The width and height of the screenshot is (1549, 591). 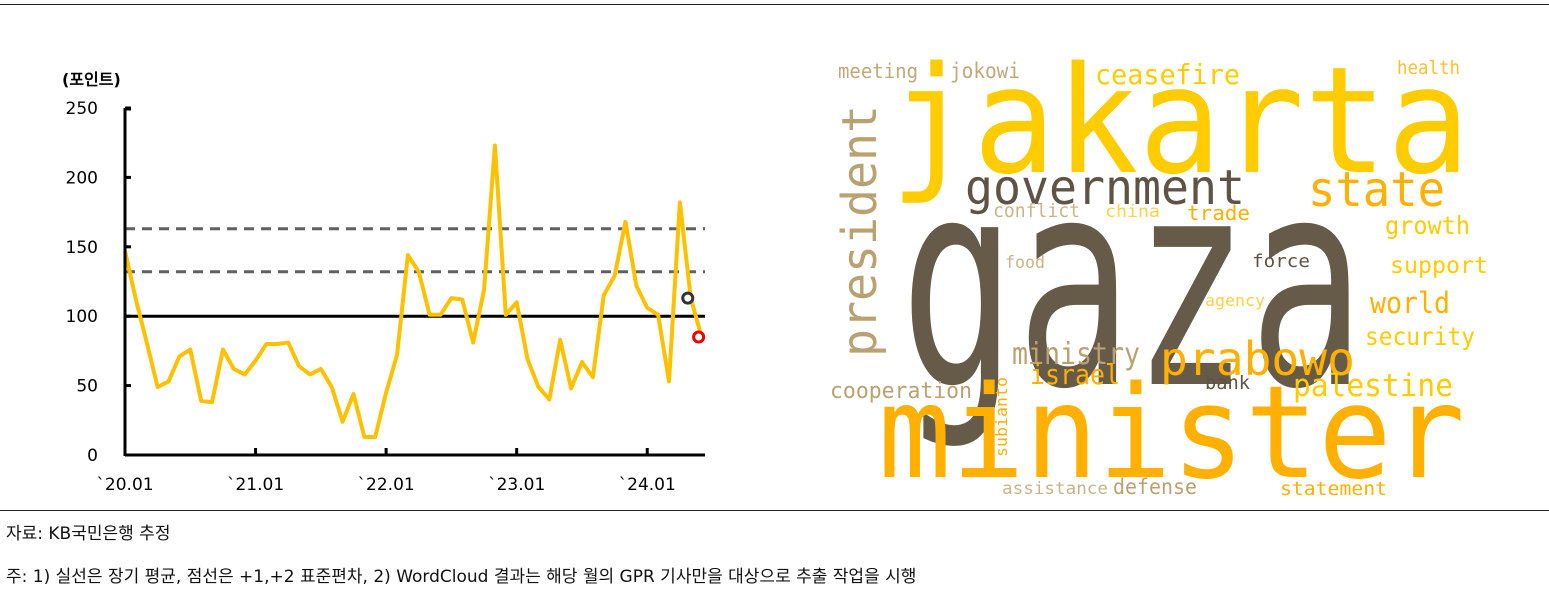 I want to click on word-state: state, so click(x=1376, y=190).